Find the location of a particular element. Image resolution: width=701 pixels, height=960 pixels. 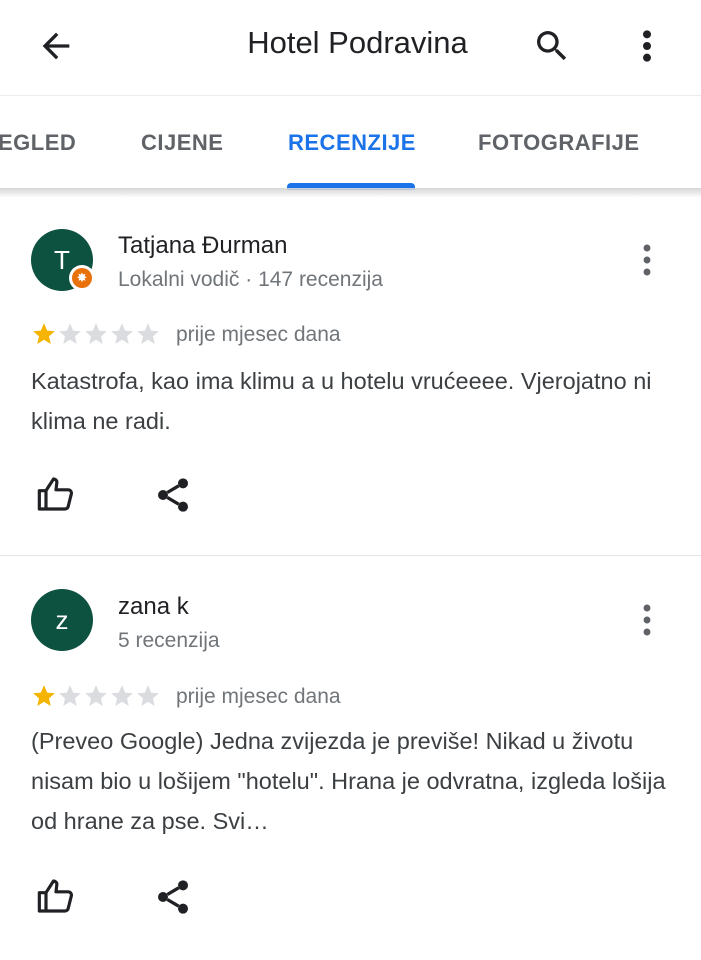

tab-pregled: EGLED is located at coordinates (38, 143).